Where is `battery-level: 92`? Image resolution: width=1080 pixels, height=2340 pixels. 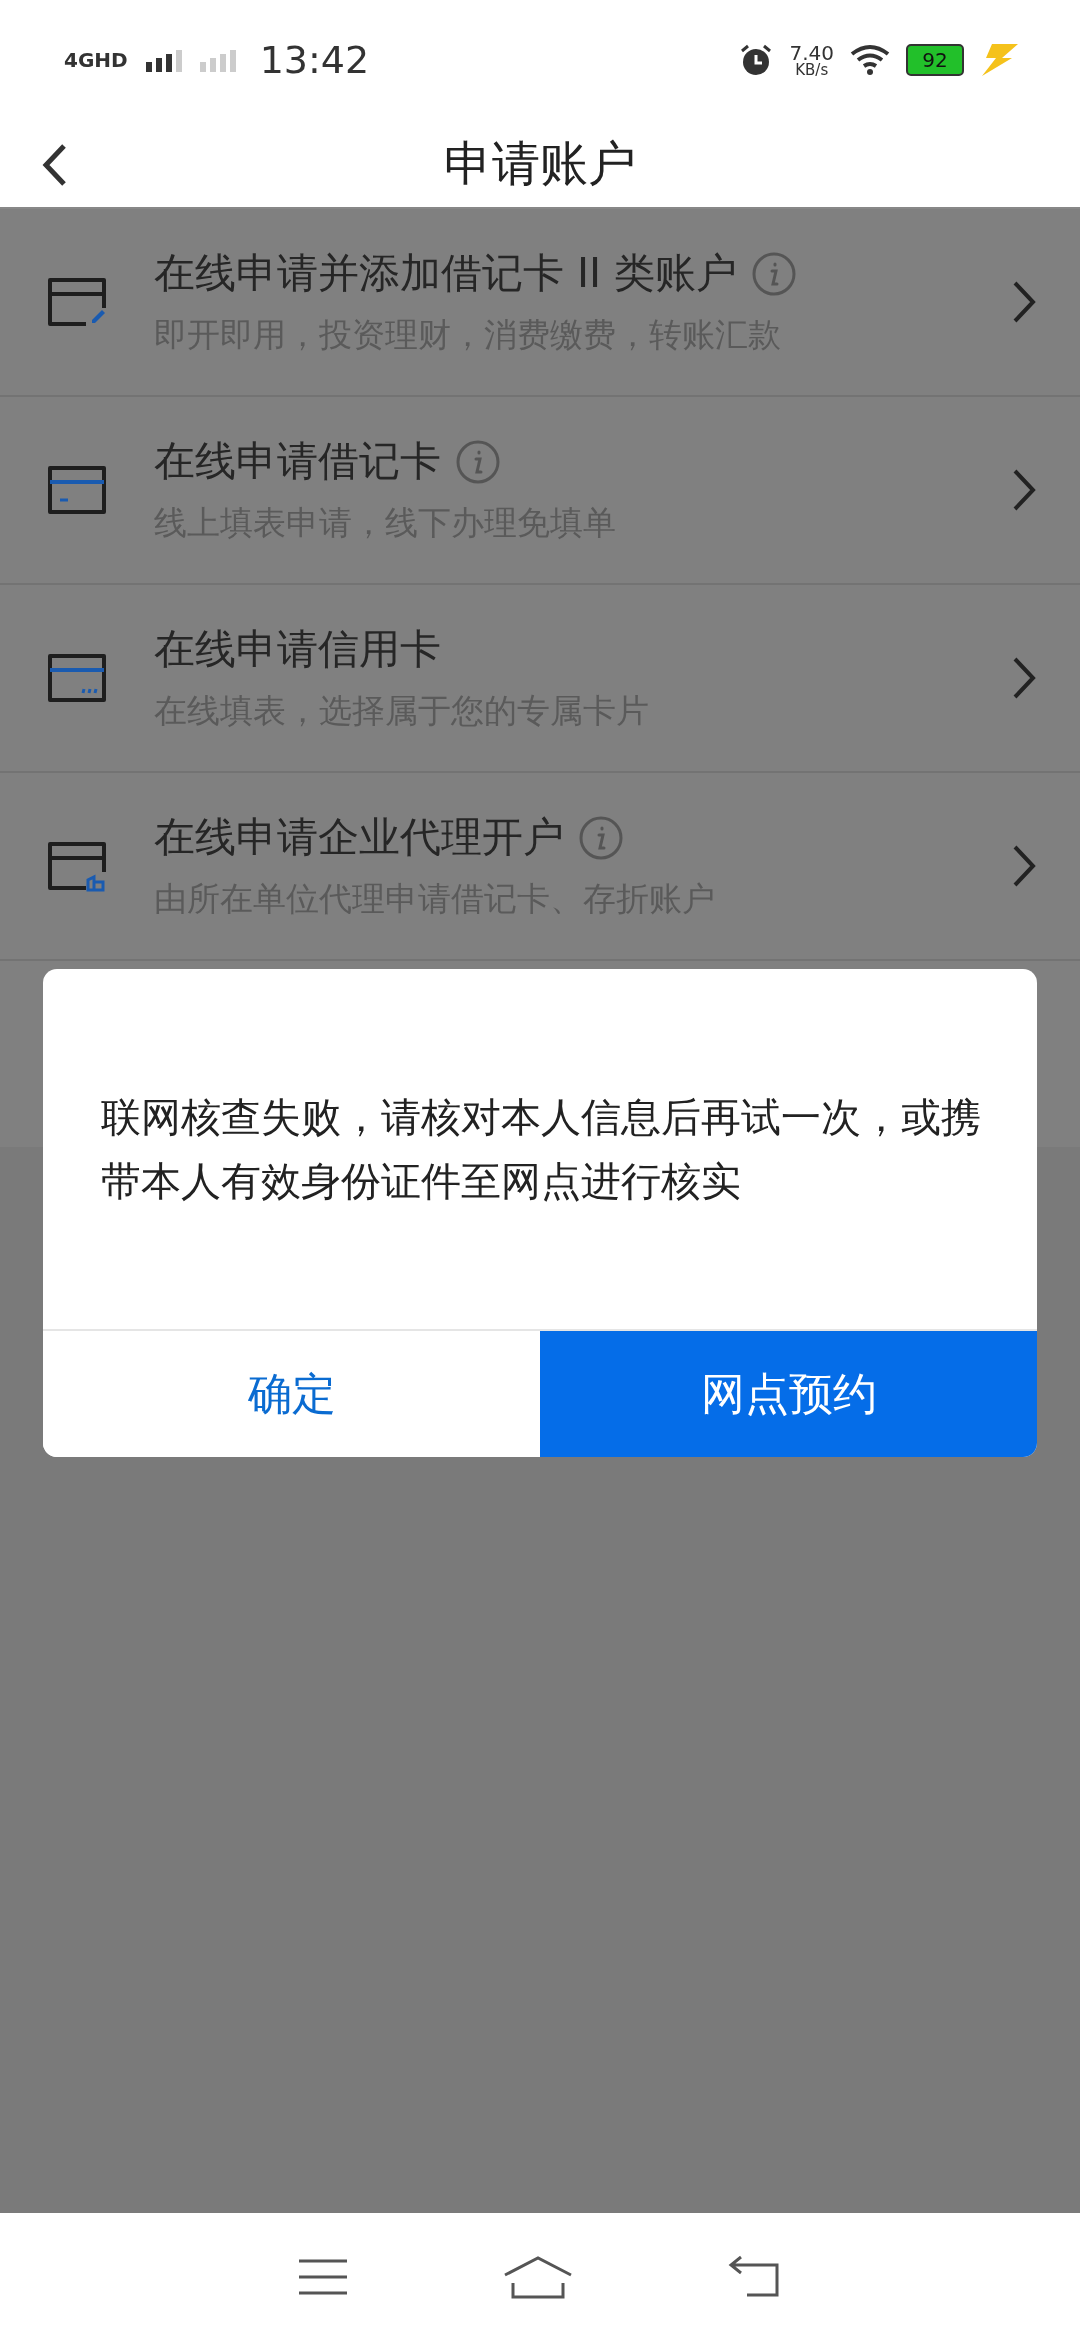 battery-level: 92 is located at coordinates (935, 60).